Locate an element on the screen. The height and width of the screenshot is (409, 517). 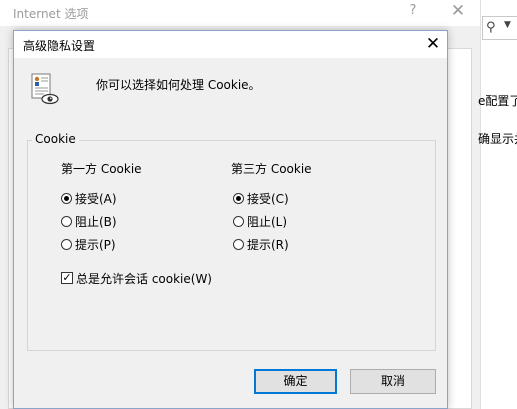
search-icon: ⚲ is located at coordinates (491, 27).